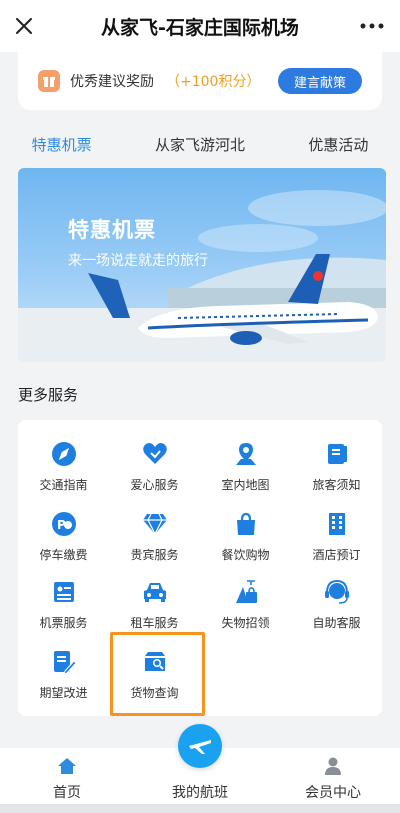 The height and width of the screenshot is (813, 400). Describe the element at coordinates (200, 792) in the screenshot. I see `nav-my-flights-label: 我的航班` at that location.